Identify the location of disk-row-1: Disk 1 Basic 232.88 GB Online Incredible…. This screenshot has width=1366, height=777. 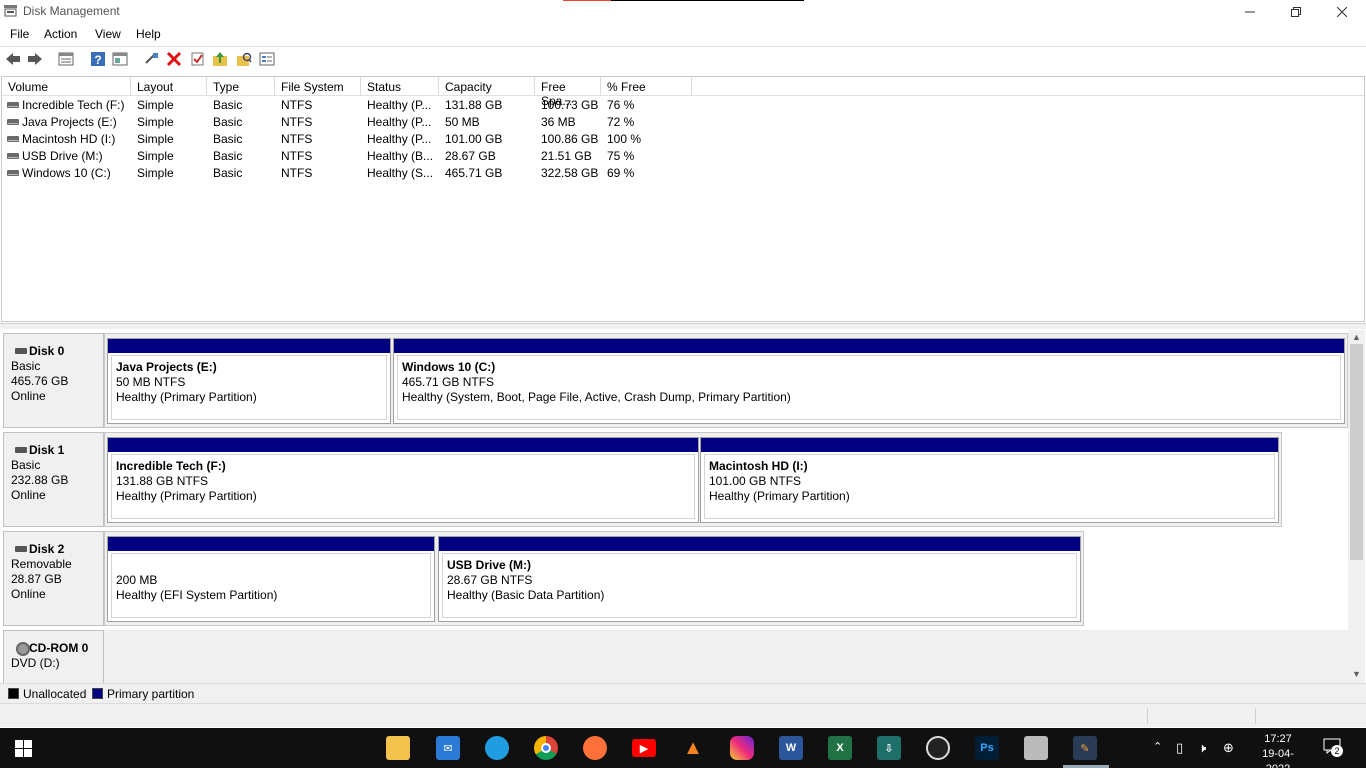
(675, 480).